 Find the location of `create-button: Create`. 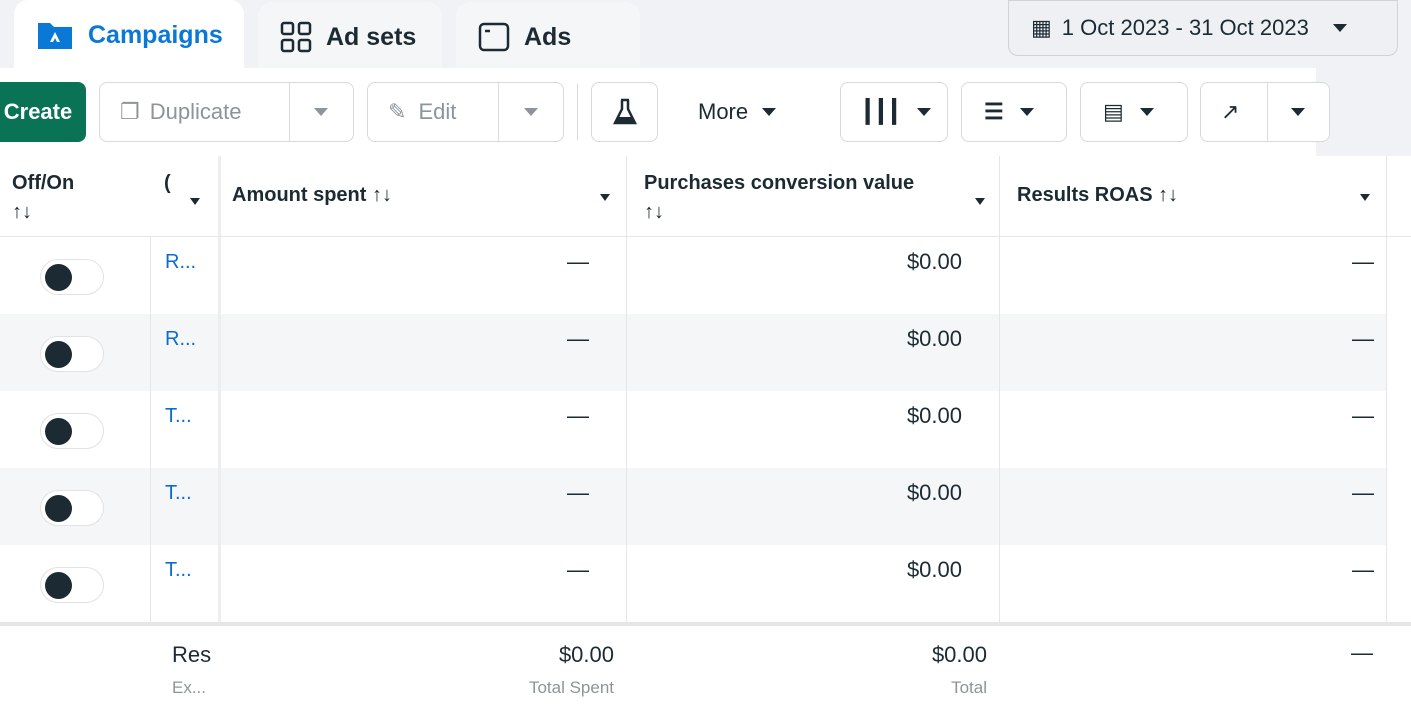

create-button: Create is located at coordinates (43, 112).